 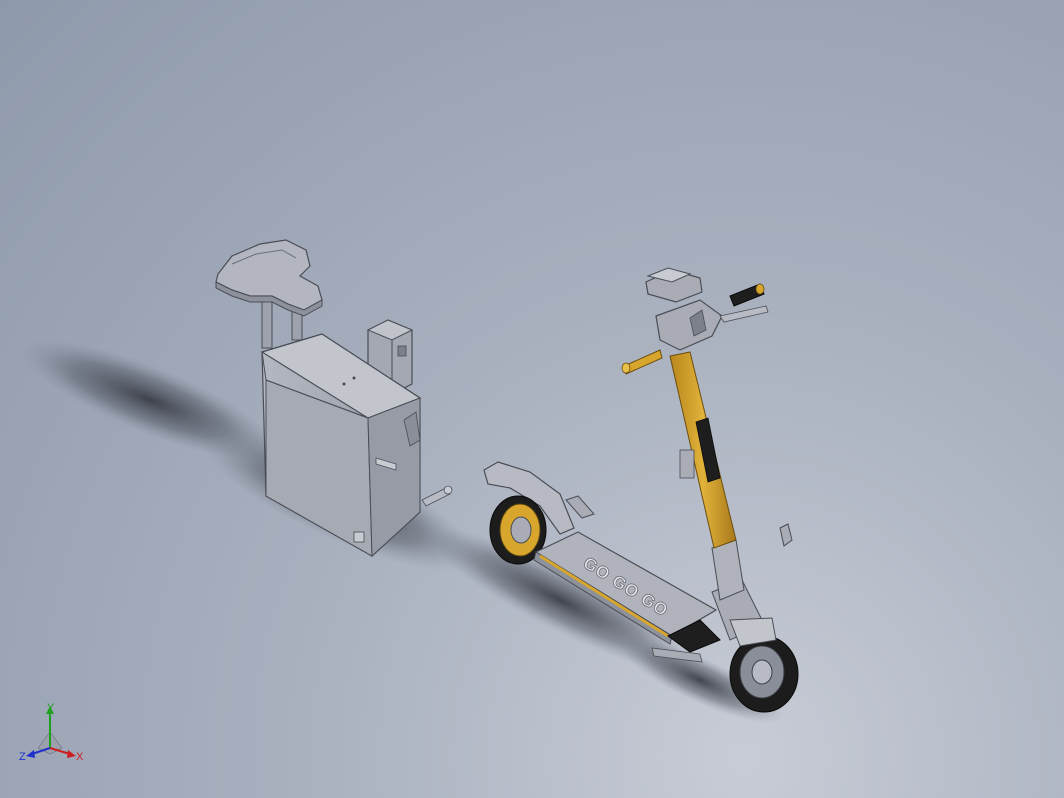 What do you see at coordinates (53, 737) in the screenshot?
I see `orientation-triad: Y X Z` at bounding box center [53, 737].